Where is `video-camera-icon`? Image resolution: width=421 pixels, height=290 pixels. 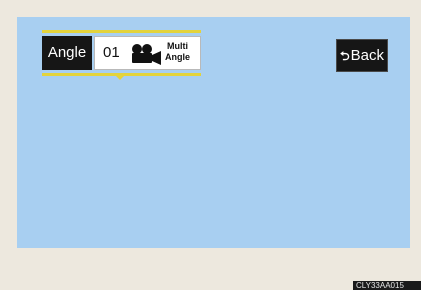 video-camera-icon is located at coordinates (146, 54).